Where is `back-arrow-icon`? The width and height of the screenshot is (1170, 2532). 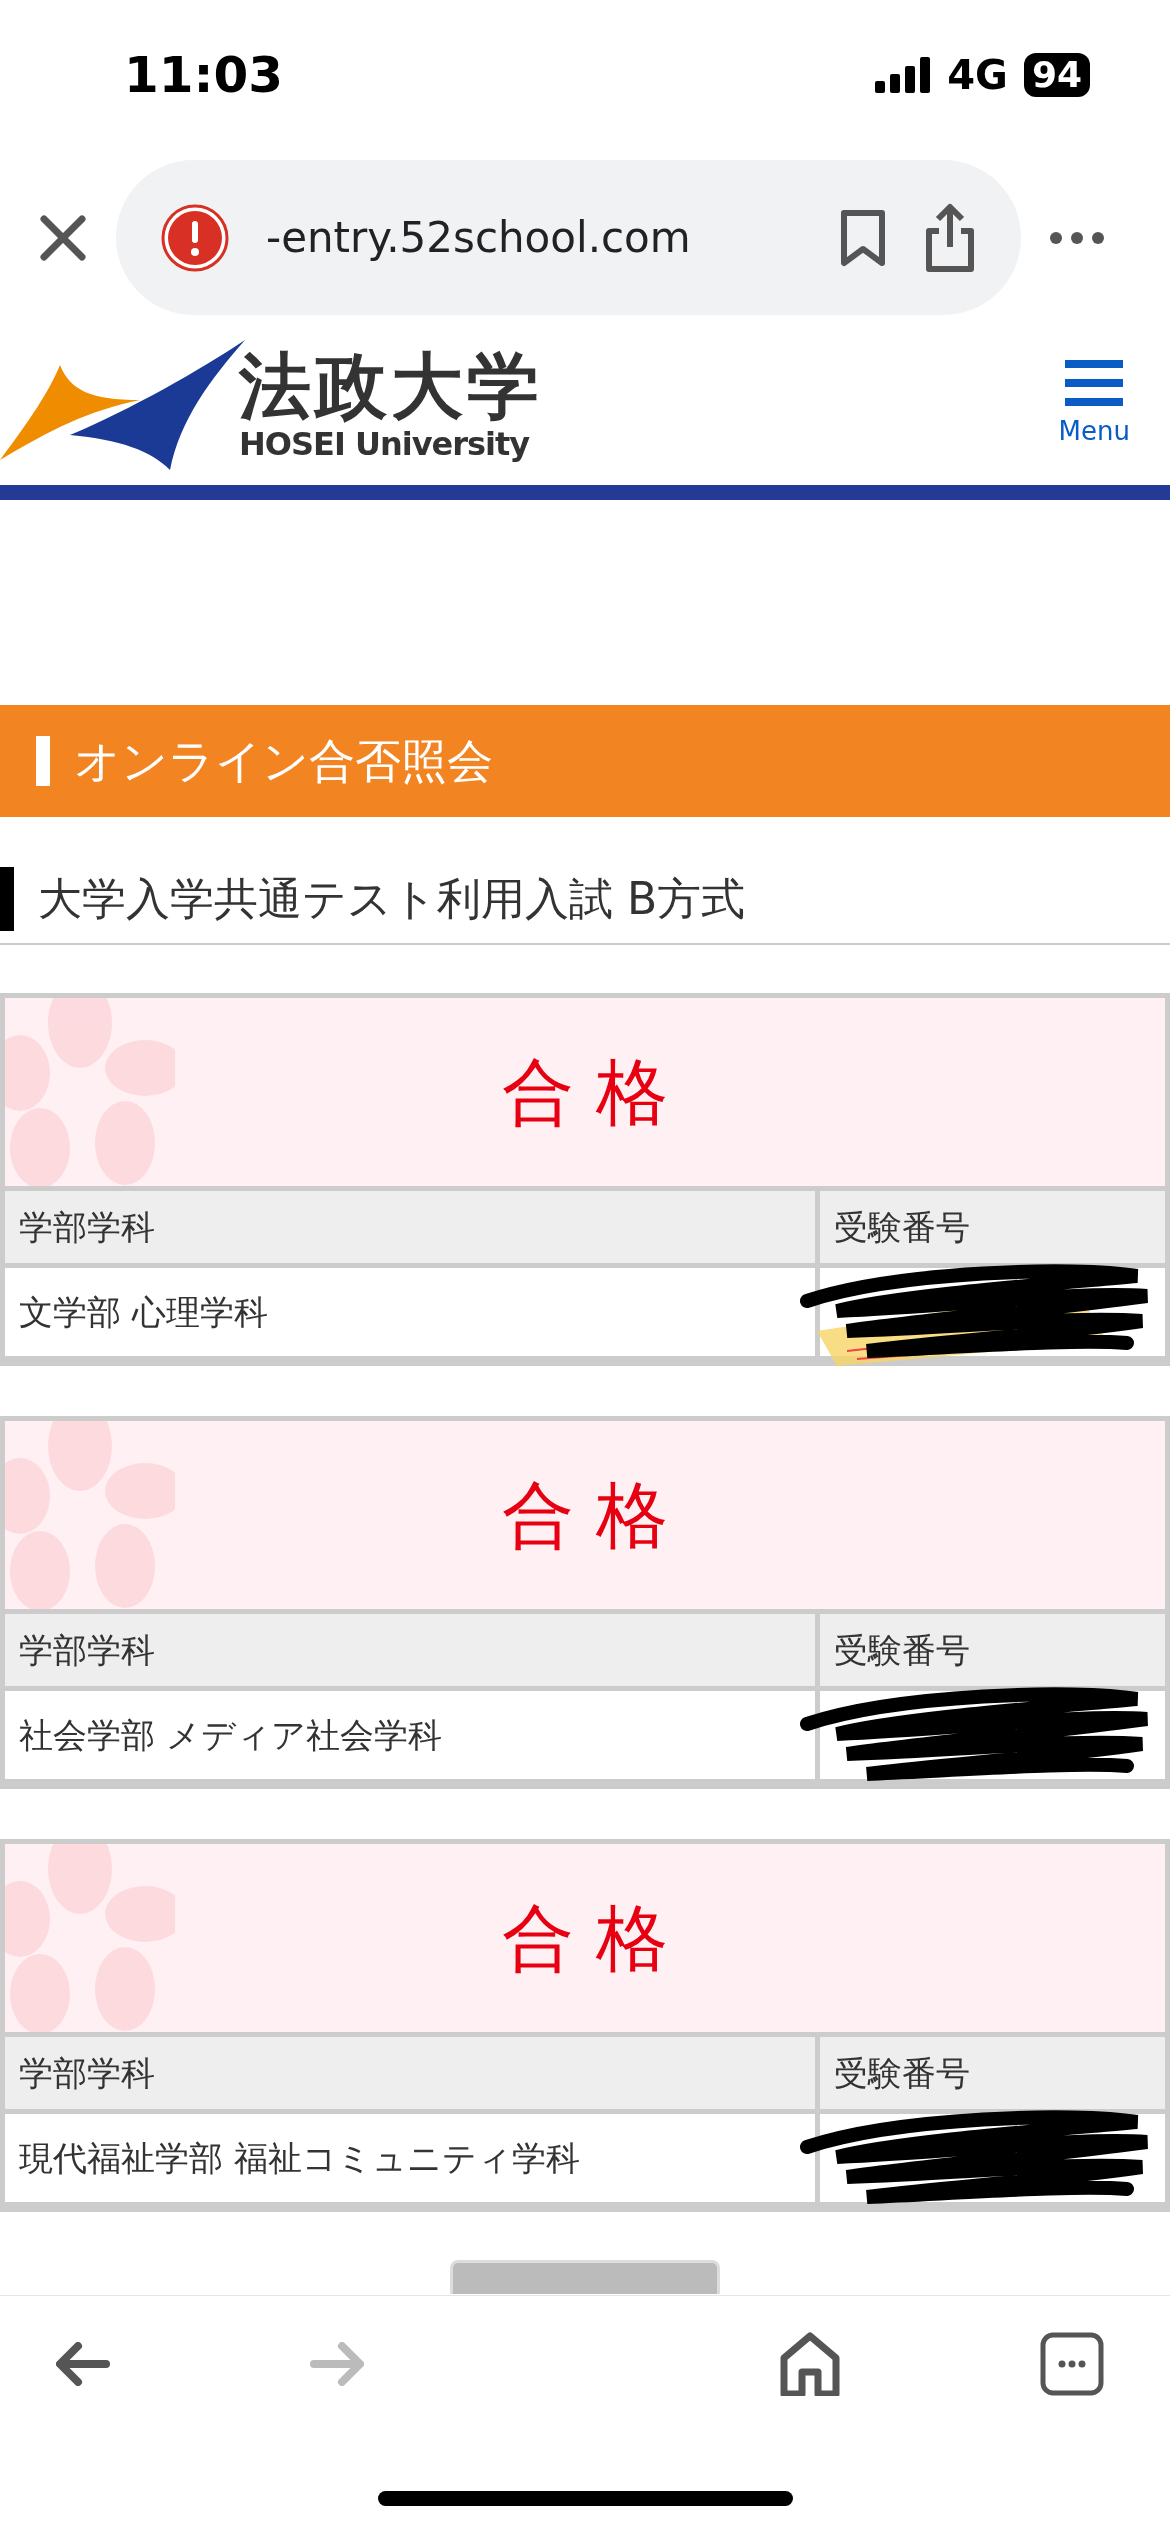
back-arrow-icon is located at coordinates (83, 2363).